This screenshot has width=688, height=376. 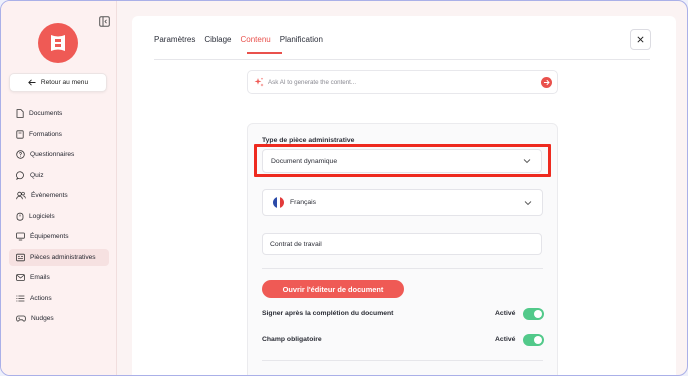 I want to click on tab-parametres: Paramètres, so click(x=174, y=39).